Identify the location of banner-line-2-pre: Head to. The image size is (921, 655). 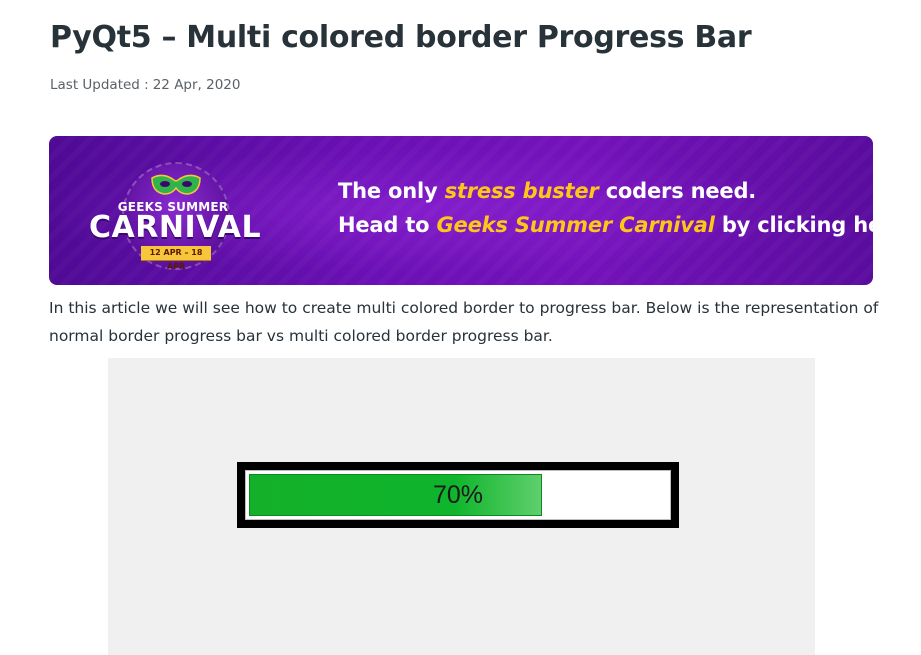
(387, 225).